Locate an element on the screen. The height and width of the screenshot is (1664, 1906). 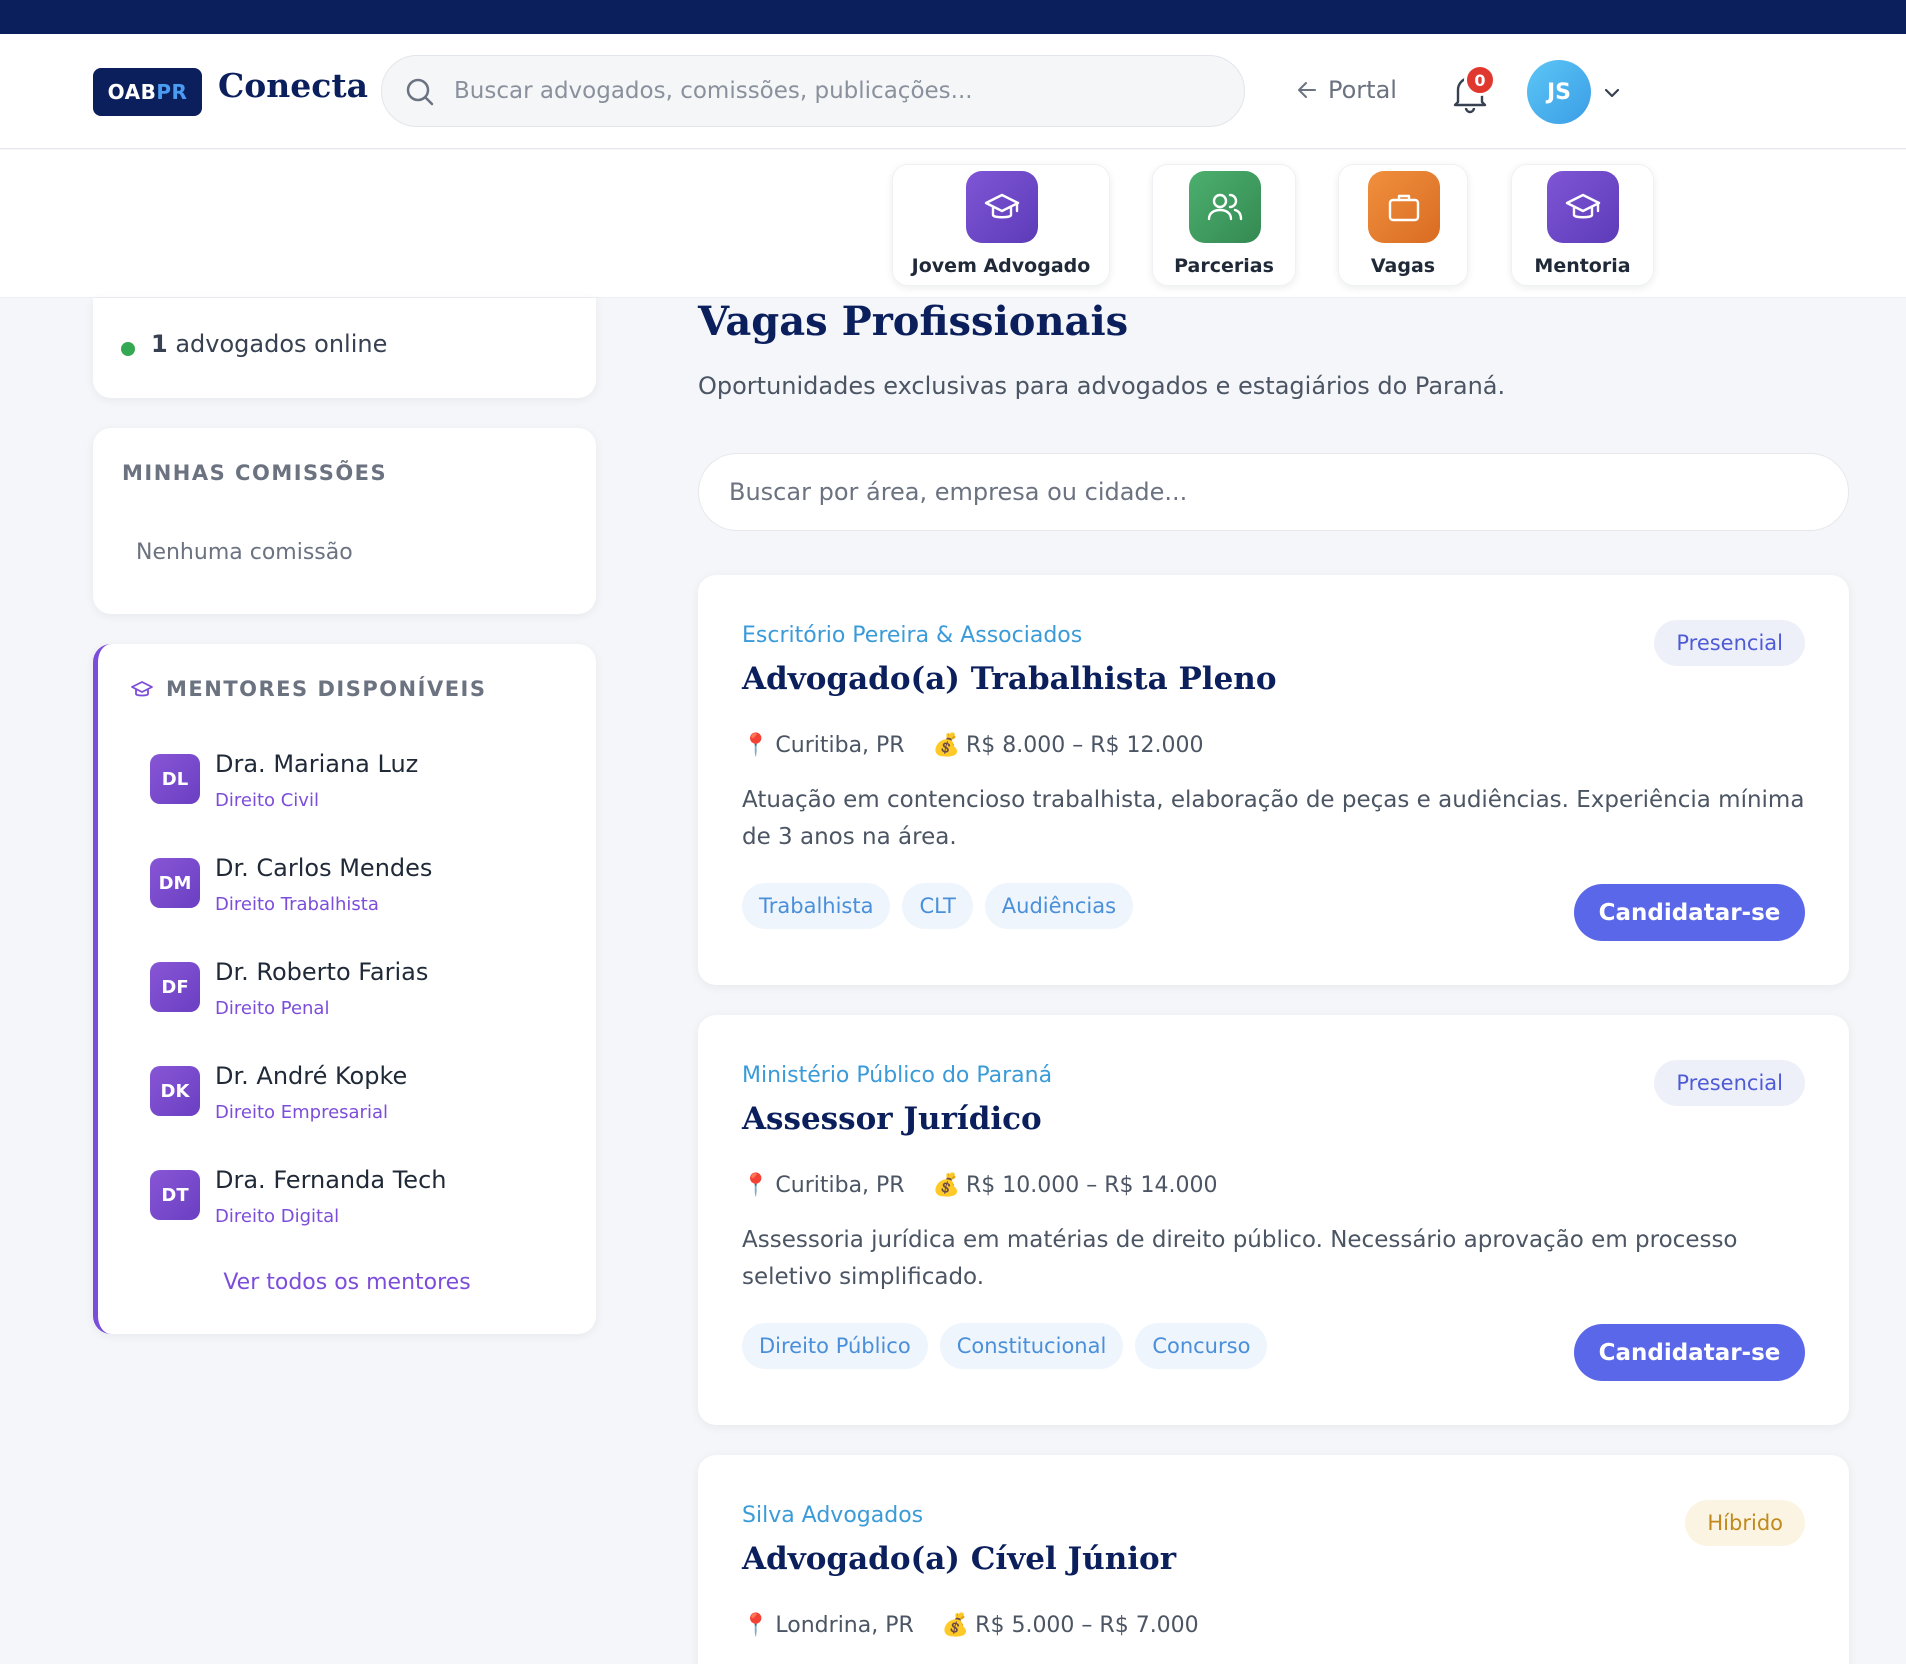
job-company: Ministério Público do Paraná is located at coordinates (897, 1075).